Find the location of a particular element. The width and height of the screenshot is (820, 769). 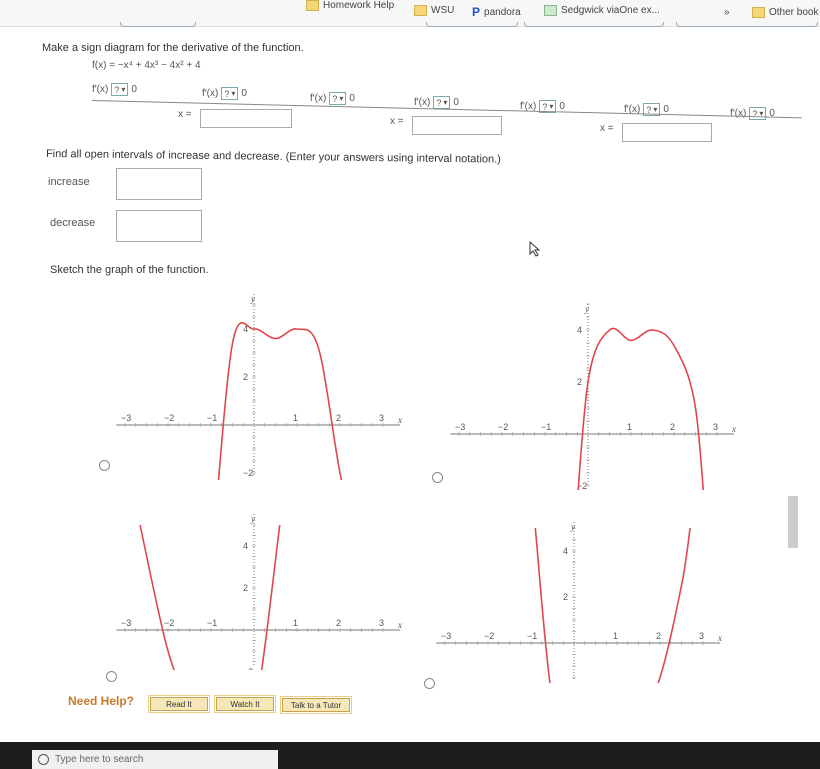

bookmark-homework-help: Homework Help is located at coordinates (350, 5).